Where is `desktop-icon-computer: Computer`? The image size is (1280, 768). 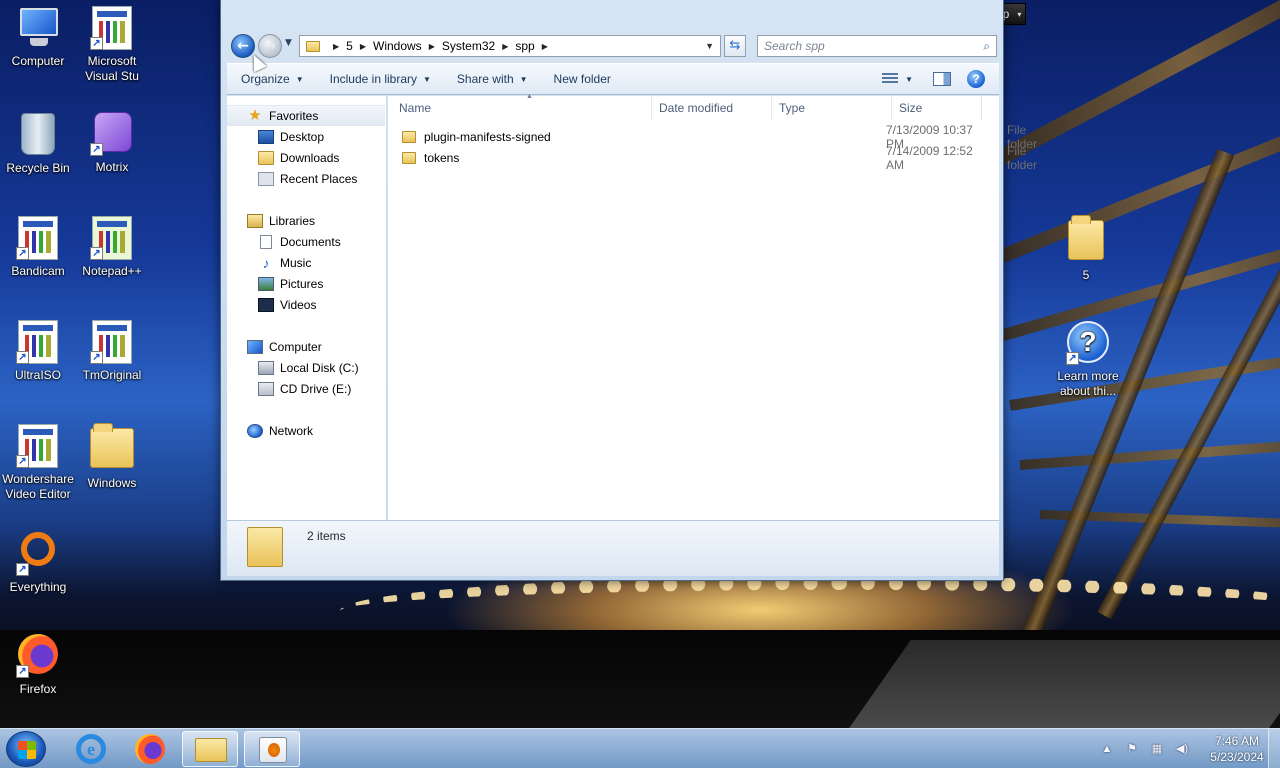
desktop-icon-computer: Computer is located at coordinates (38, 37).